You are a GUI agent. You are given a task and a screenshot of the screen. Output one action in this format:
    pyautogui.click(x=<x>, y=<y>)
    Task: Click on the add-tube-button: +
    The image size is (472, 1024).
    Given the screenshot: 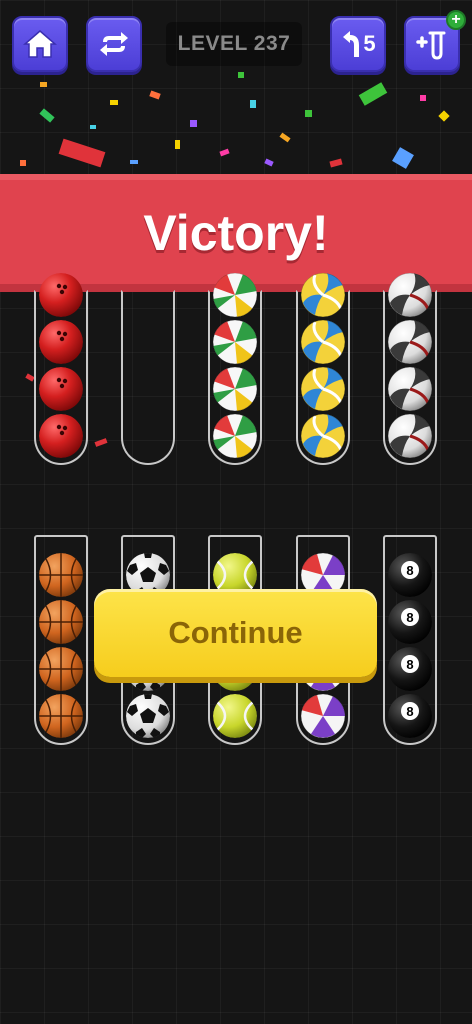 What is the action you would take?
    pyautogui.click(x=435, y=41)
    